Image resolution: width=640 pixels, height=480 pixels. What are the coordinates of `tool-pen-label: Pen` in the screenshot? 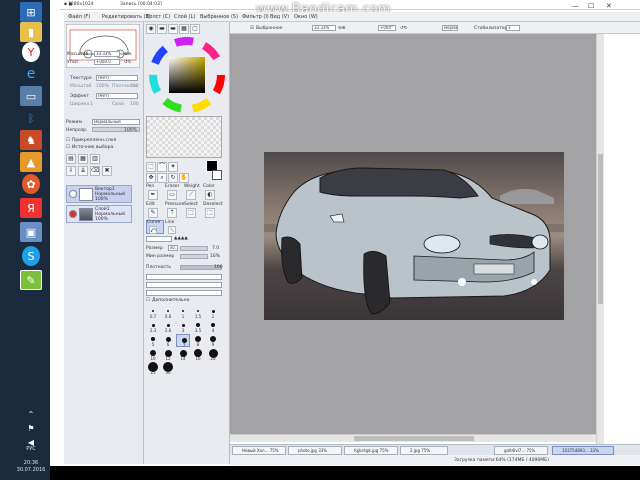 It's located at (150, 186).